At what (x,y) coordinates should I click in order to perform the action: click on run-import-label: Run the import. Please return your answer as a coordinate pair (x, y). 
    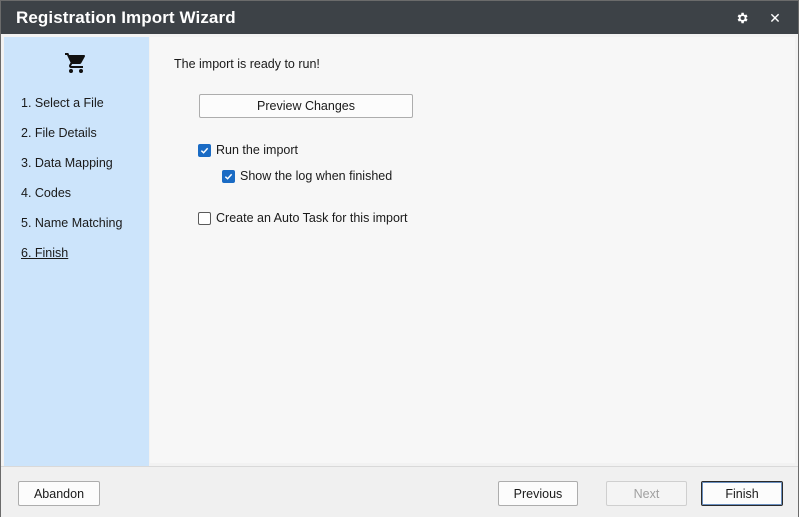
    Looking at the image, I should click on (257, 150).